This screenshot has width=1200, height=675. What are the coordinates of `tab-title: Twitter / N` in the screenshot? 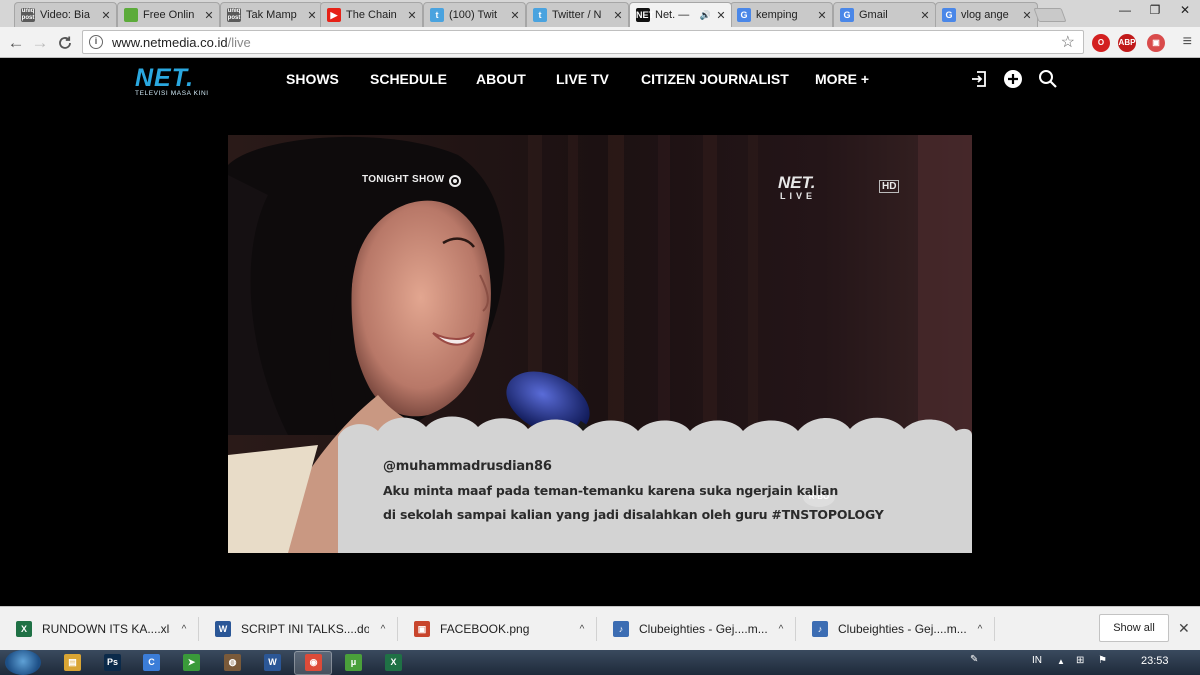 It's located at (577, 15).